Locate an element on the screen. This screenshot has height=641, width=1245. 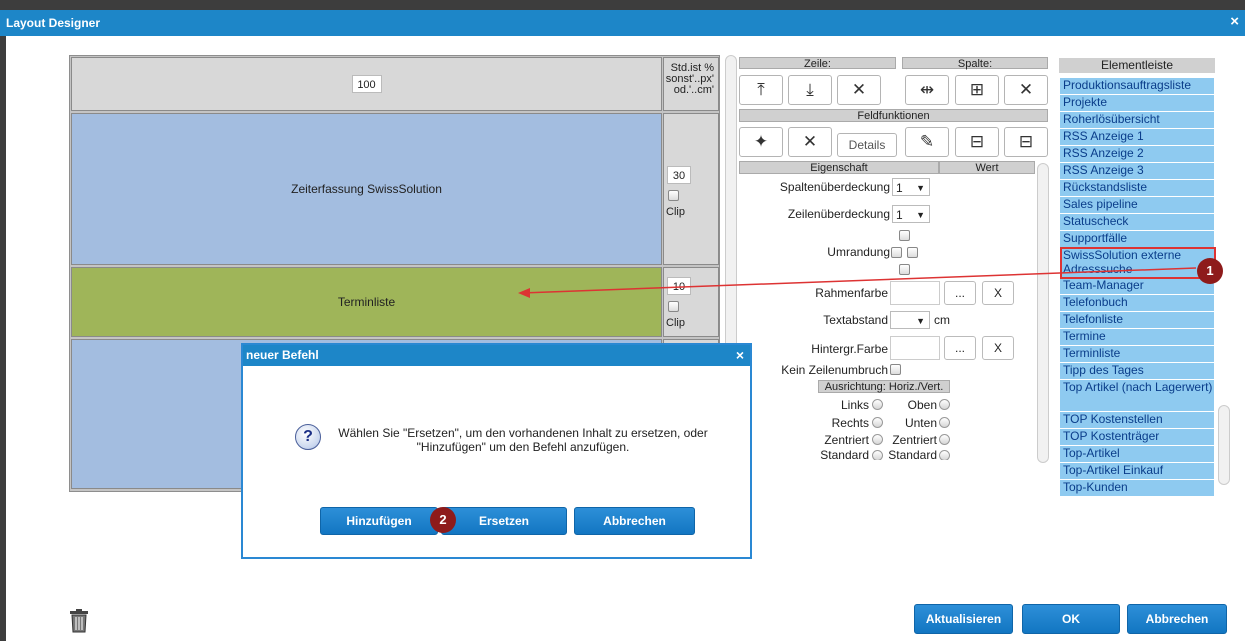
add-button: Hinzufügen is located at coordinates (379, 521).